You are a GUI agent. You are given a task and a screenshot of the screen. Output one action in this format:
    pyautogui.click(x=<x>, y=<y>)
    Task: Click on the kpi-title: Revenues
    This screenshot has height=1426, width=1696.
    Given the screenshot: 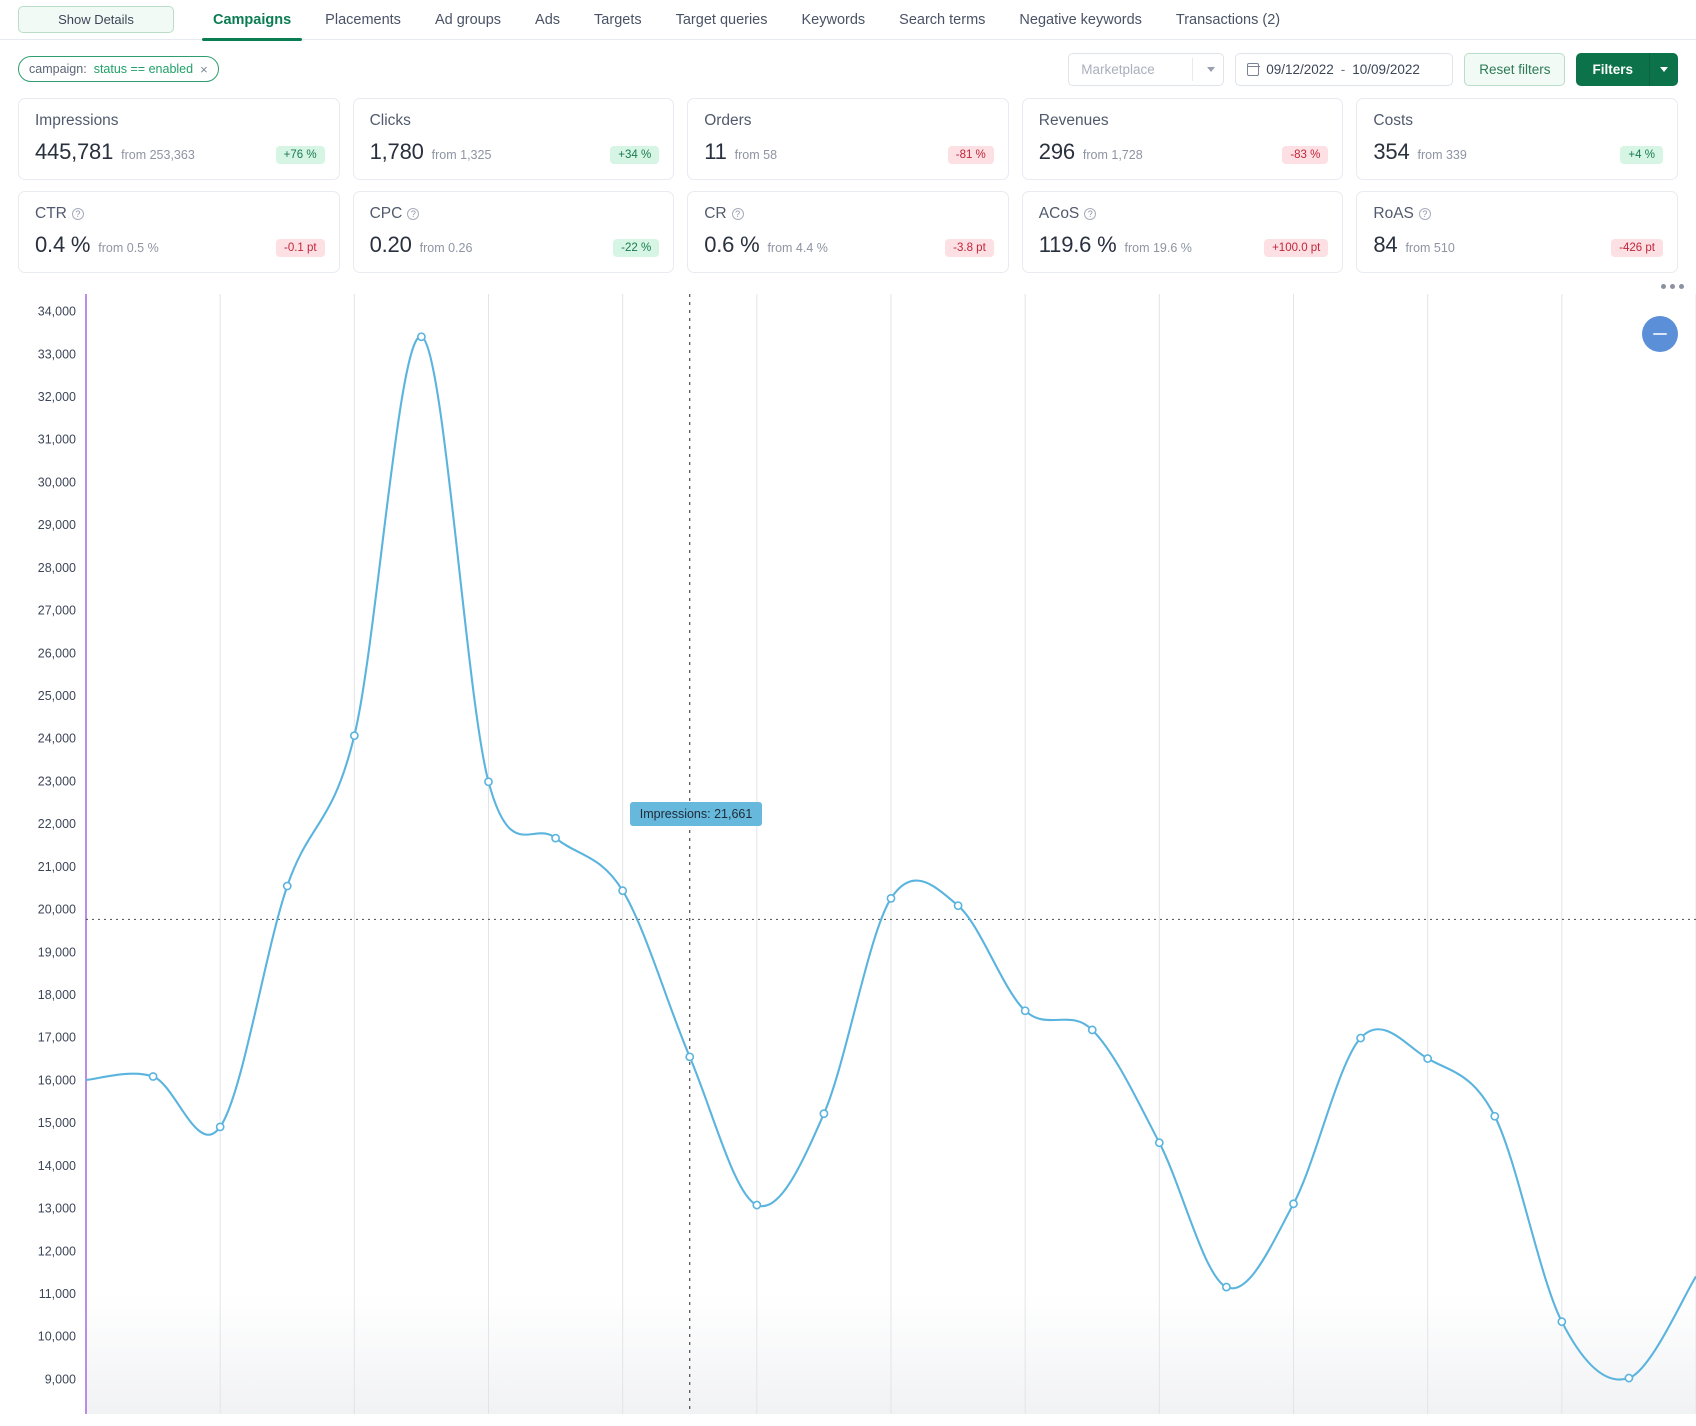 What is the action you would take?
    pyautogui.click(x=1183, y=121)
    